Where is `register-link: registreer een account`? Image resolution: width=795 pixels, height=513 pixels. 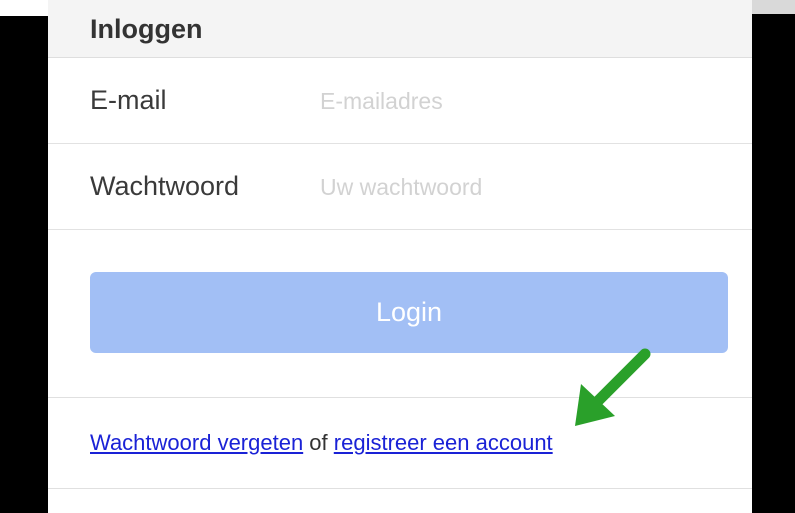 register-link: registreer een account is located at coordinates (443, 442).